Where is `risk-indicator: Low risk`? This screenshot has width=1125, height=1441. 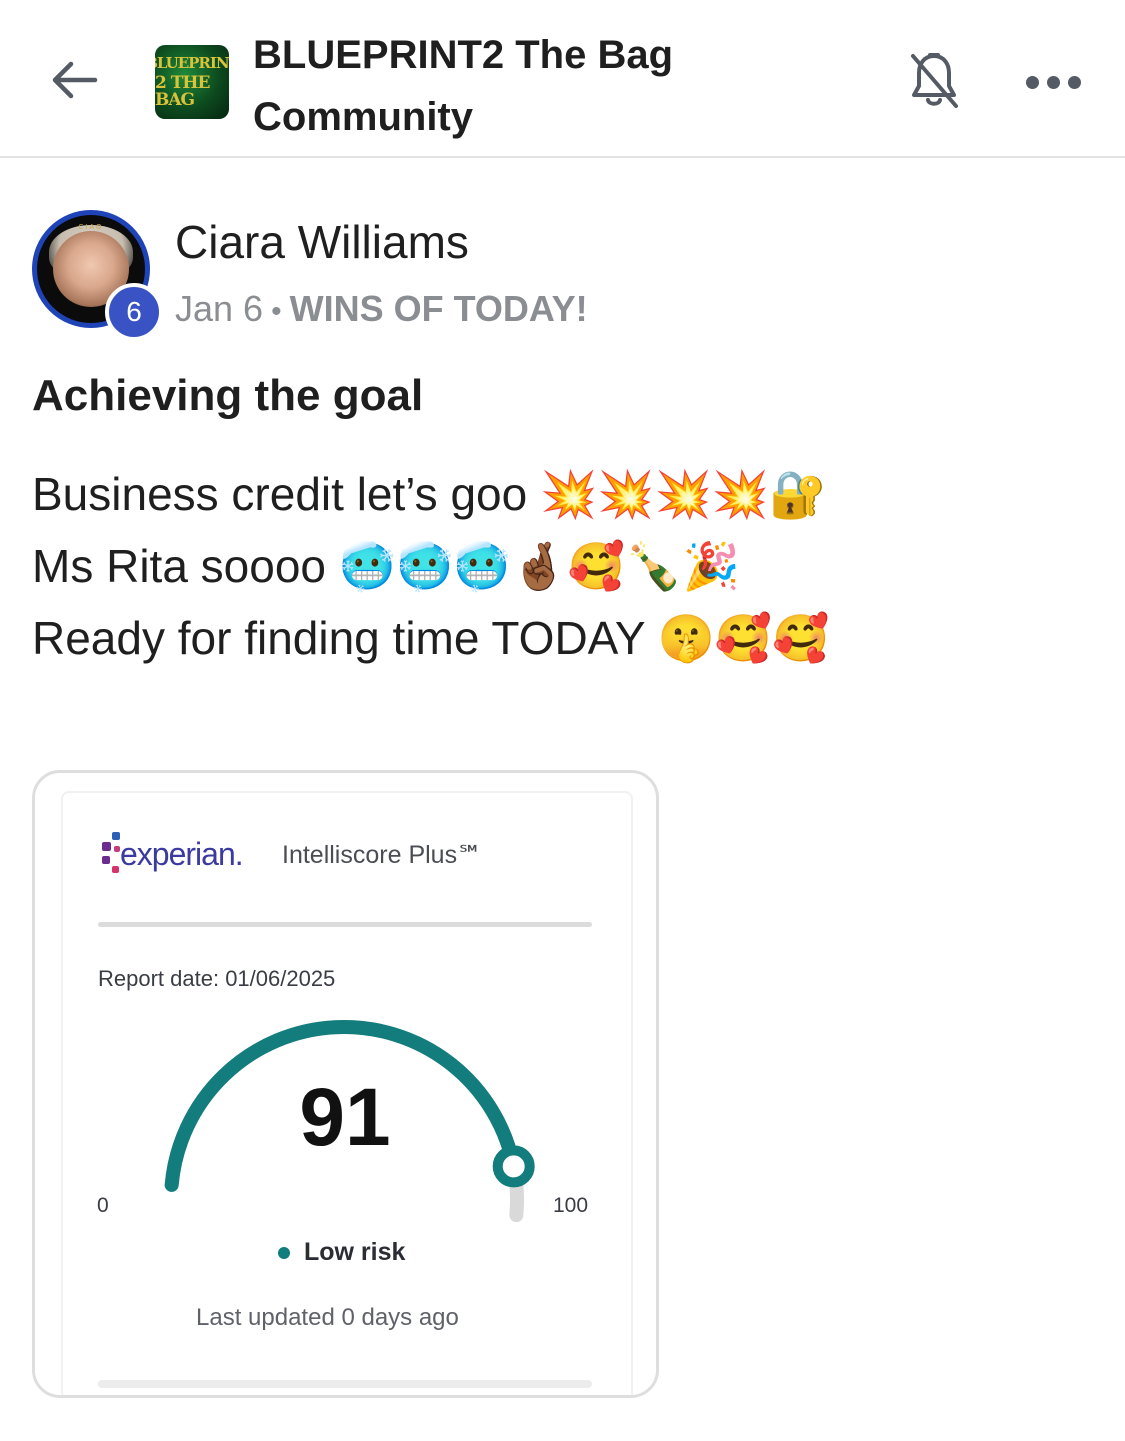
risk-indicator: Low risk is located at coordinates (341, 1252).